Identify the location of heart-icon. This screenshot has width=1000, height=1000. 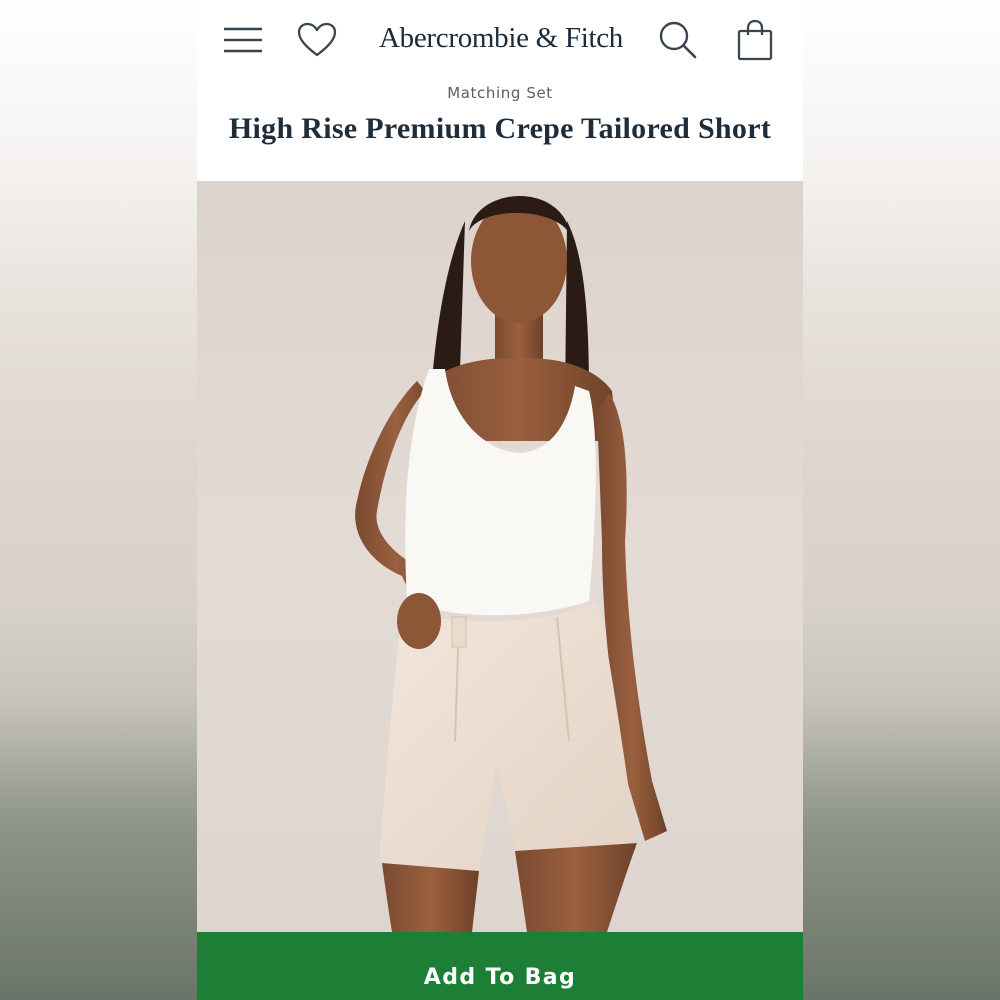
(317, 39).